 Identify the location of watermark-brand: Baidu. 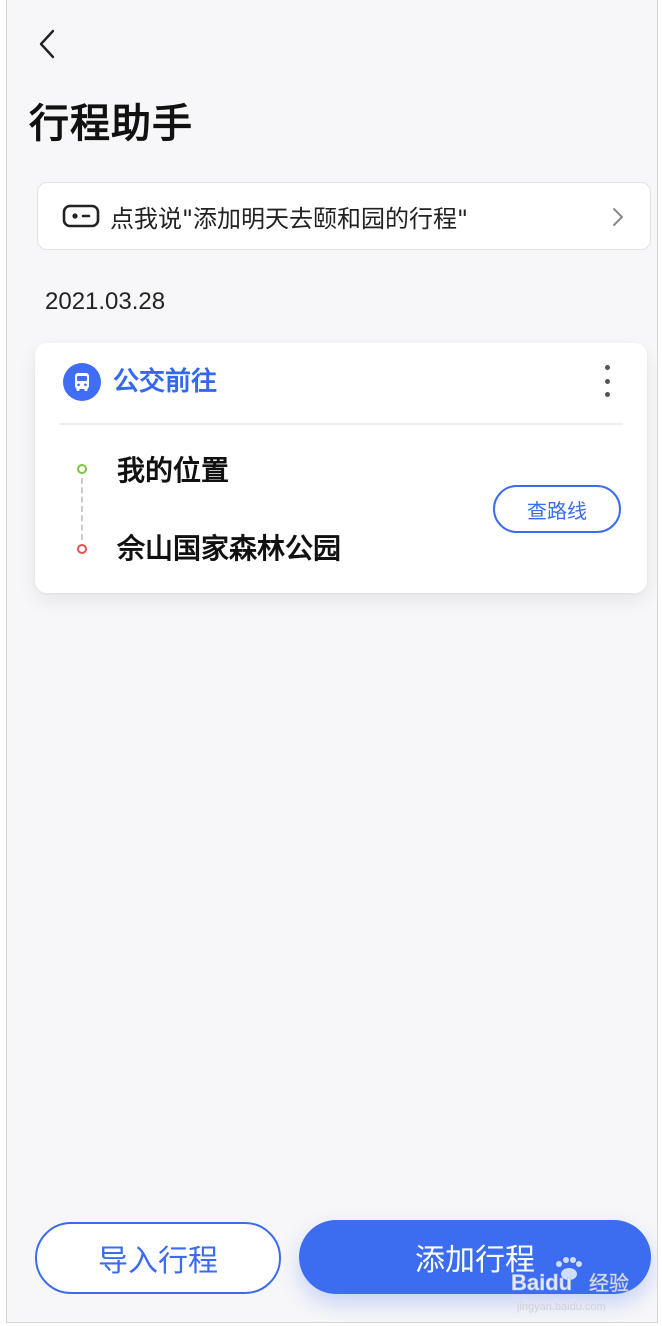
(541, 1282).